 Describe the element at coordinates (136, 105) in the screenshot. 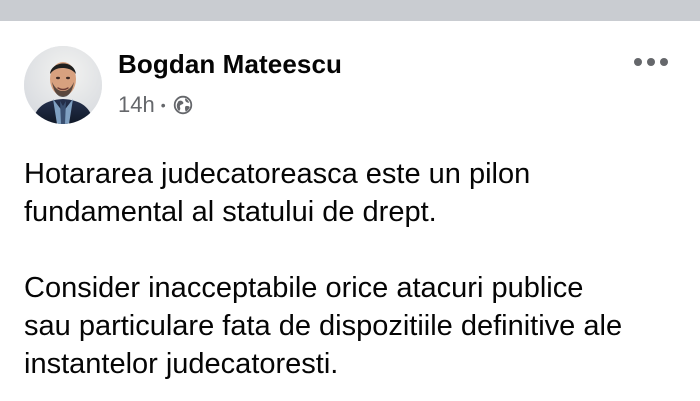

I see `post-timestamp: 14h` at that location.